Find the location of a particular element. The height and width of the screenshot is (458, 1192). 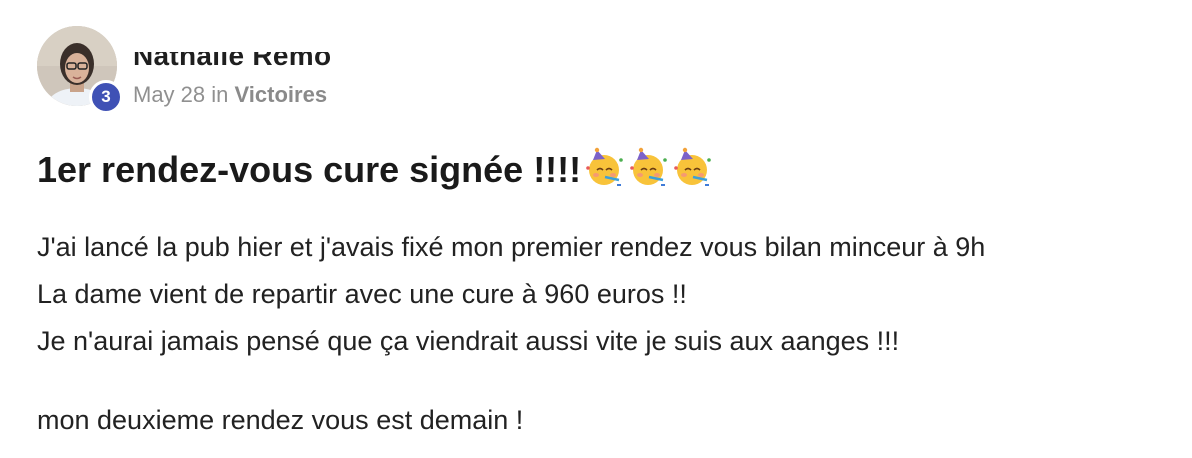

post-title: 1er rendez-vous cure signée !!!! is located at coordinates (375, 170).